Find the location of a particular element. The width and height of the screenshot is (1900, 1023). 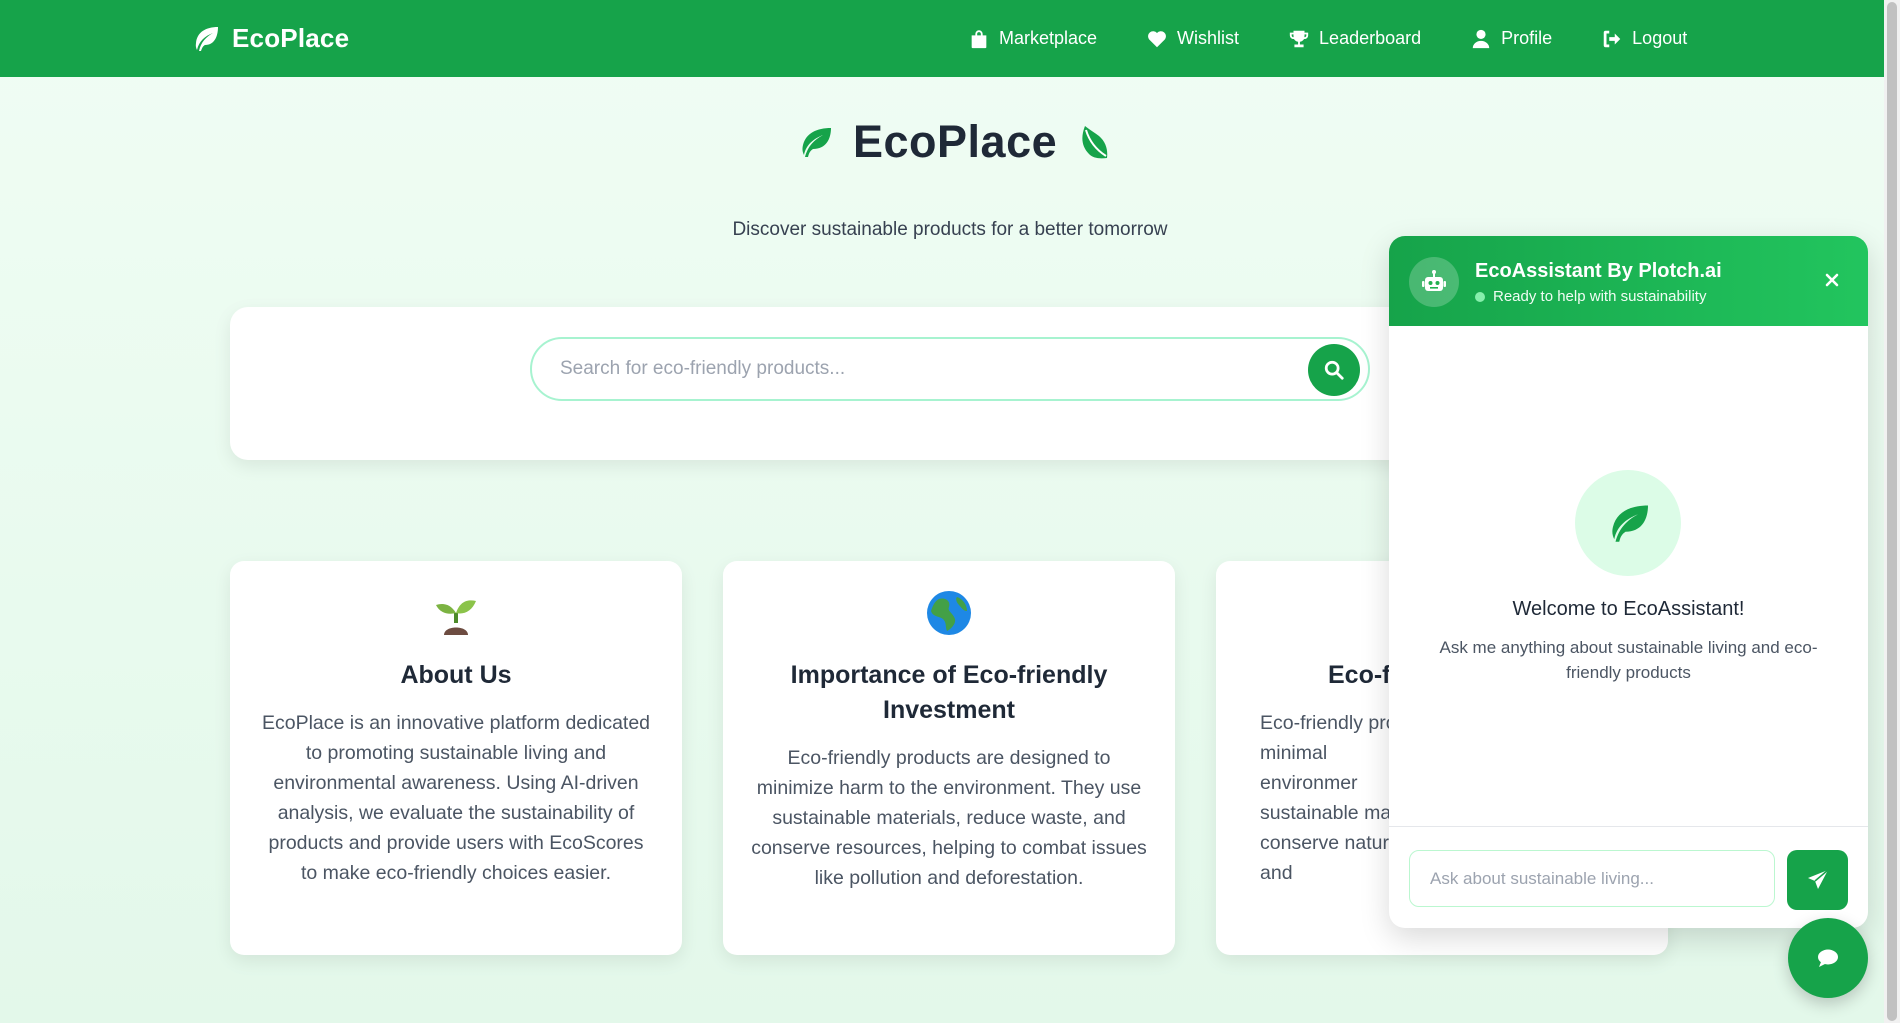

nav-link-wishlist: Wishlist is located at coordinates (1192, 39).